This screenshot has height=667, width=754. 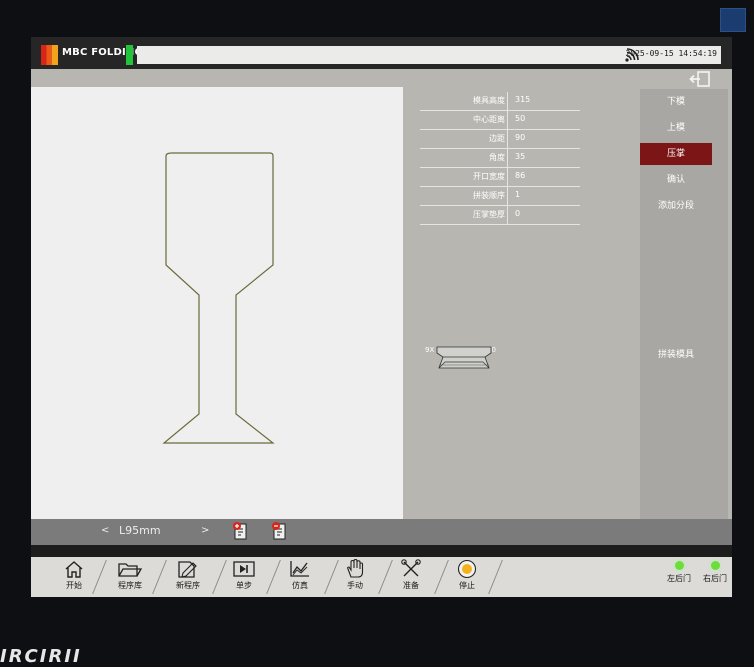 What do you see at coordinates (49, 55) in the screenshot?
I see `brand-logo-icon` at bounding box center [49, 55].